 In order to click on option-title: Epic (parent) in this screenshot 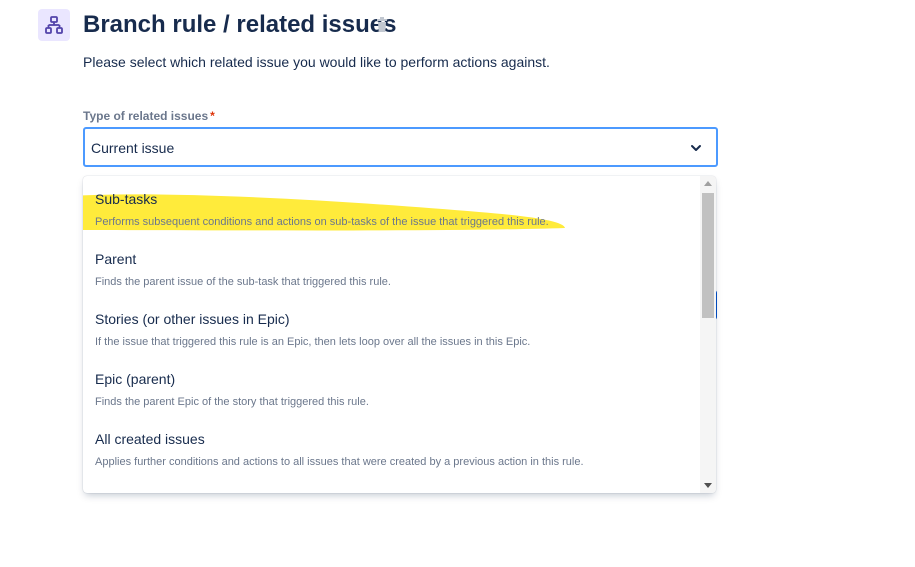, I will do `click(135, 379)`.